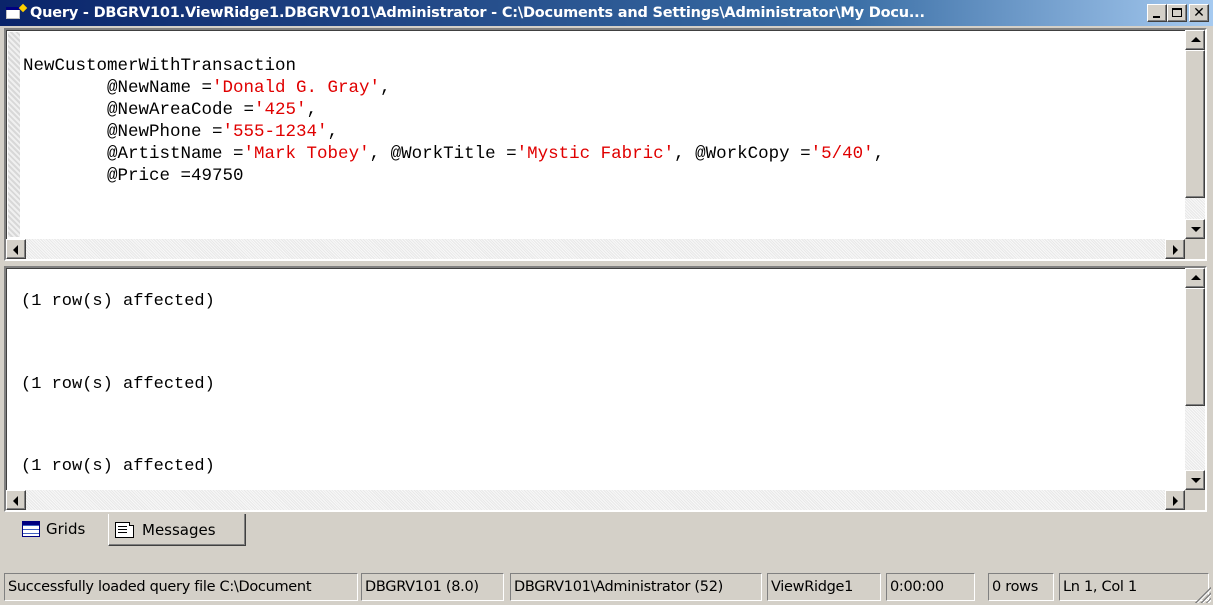  Describe the element at coordinates (595, 500) in the screenshot. I see `results-horizontal-scrollbar` at that location.